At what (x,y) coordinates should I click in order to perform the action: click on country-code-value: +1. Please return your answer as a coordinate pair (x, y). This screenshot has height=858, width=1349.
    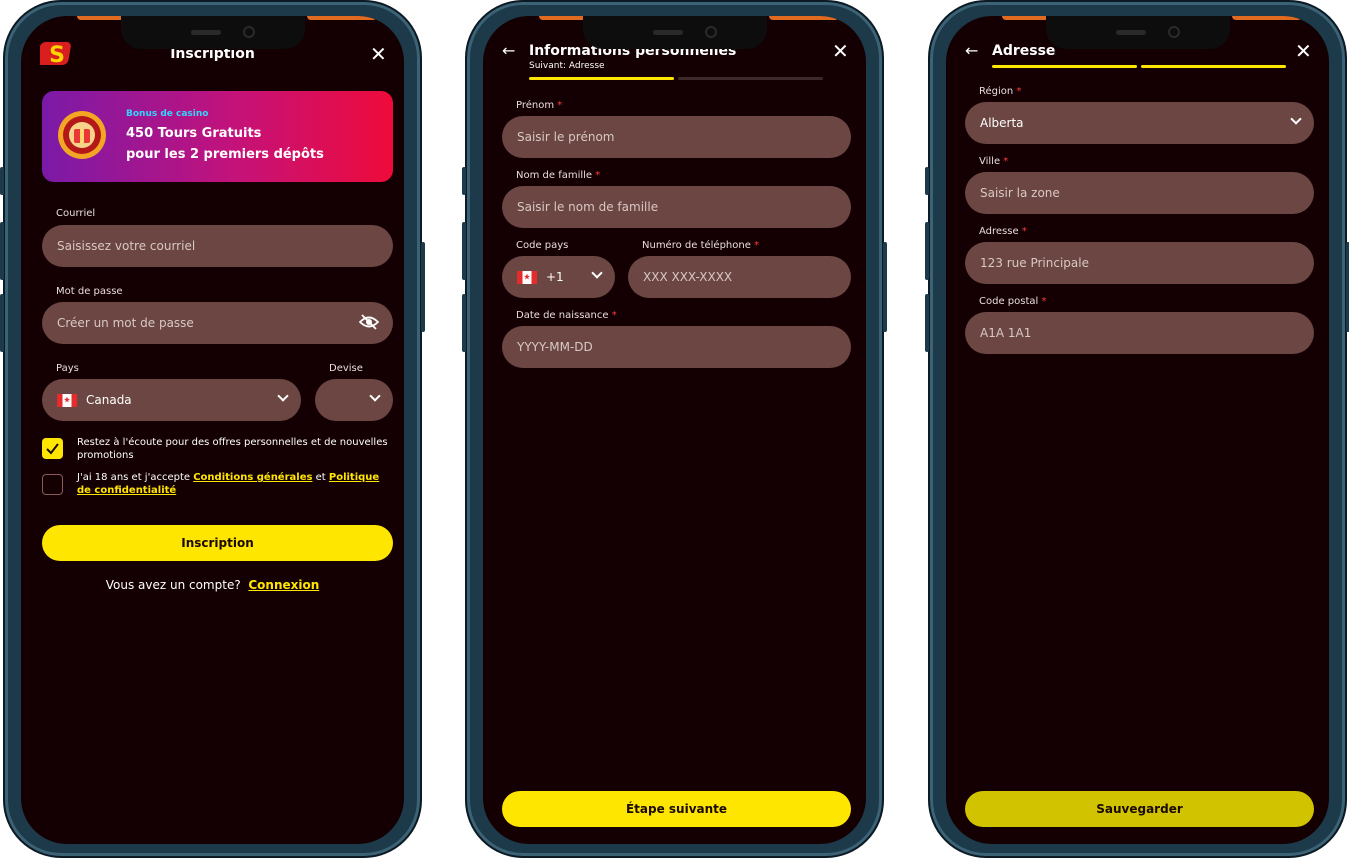
    Looking at the image, I should click on (555, 277).